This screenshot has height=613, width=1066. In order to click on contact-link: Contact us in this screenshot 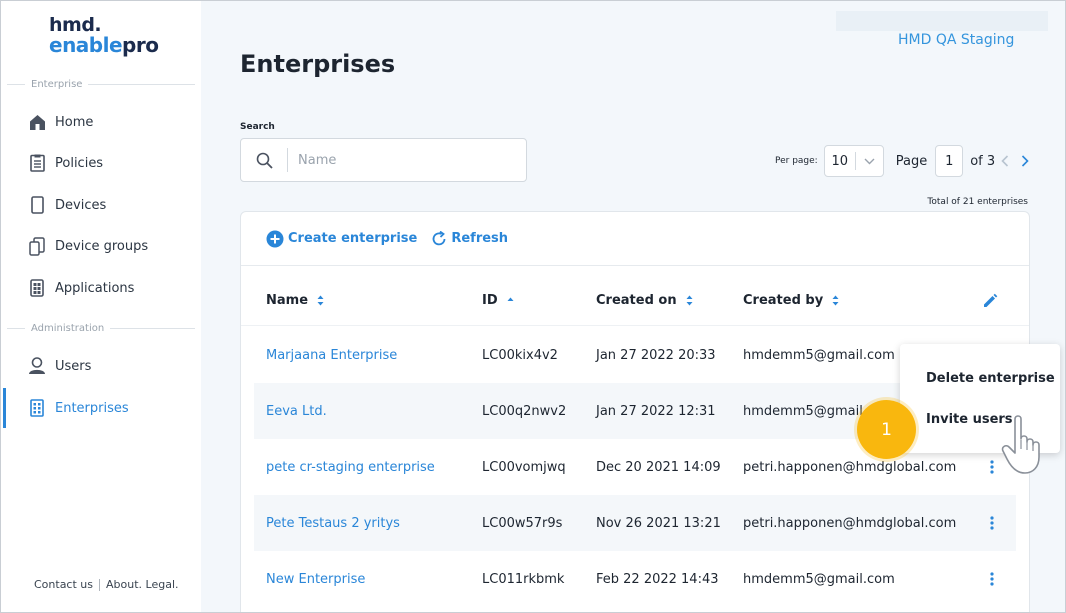, I will do `click(63, 584)`.